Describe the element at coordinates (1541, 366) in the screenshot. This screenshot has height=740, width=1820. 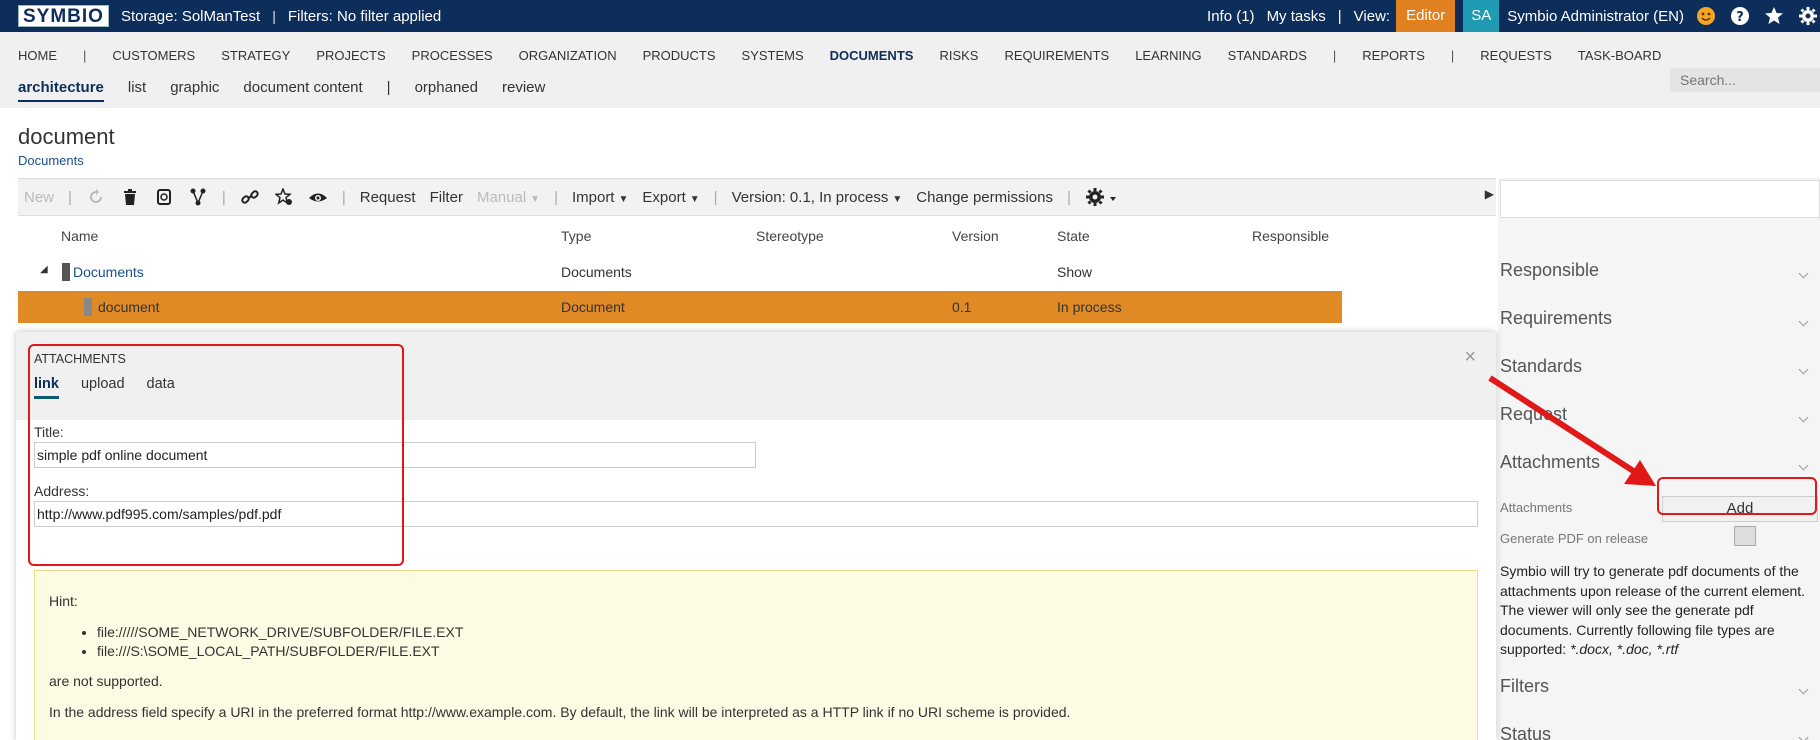
I see `section-standards: Standards` at that location.